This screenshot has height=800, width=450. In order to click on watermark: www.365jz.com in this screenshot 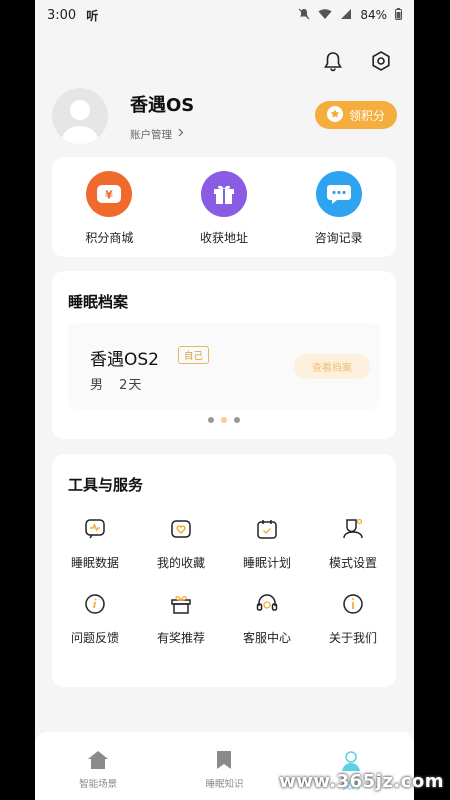, I will do `click(361, 781)`.